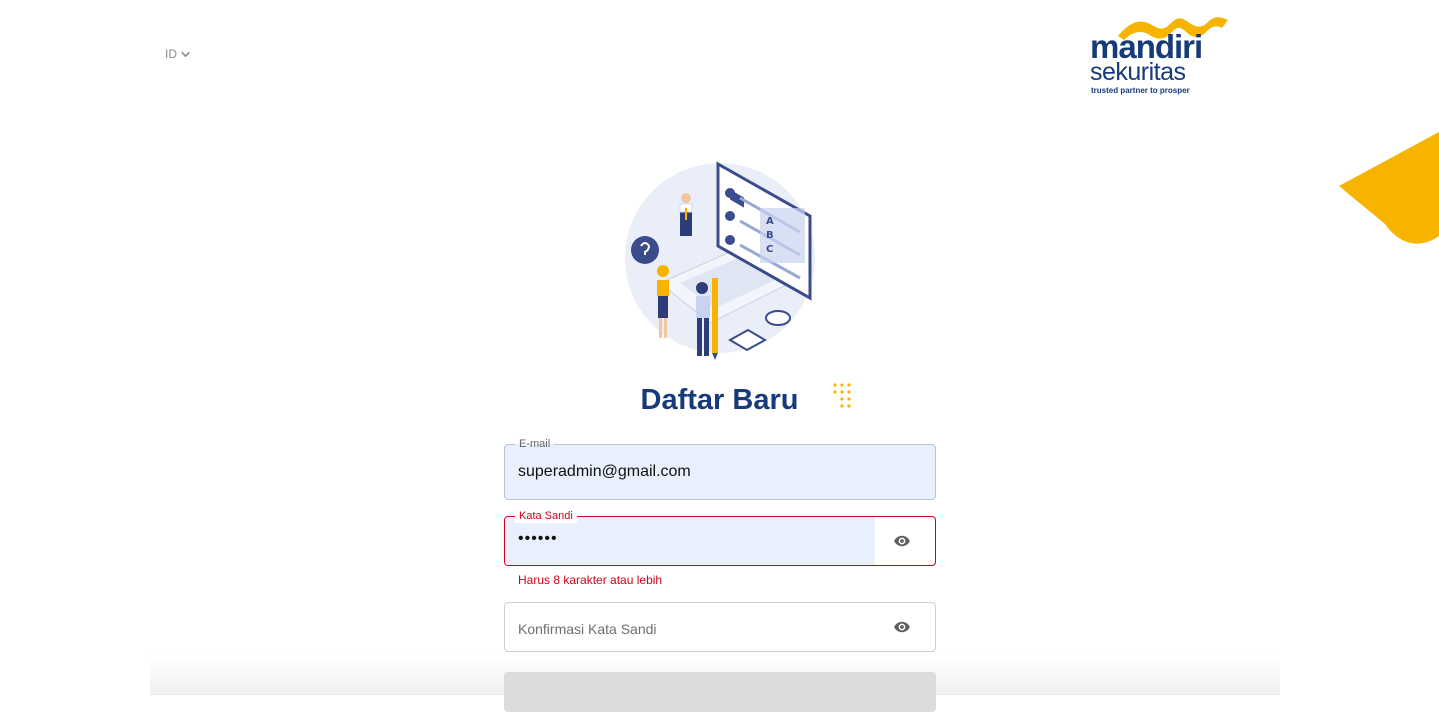  What do you see at coordinates (720, 260) in the screenshot?
I see `registration-illustration: A B C` at bounding box center [720, 260].